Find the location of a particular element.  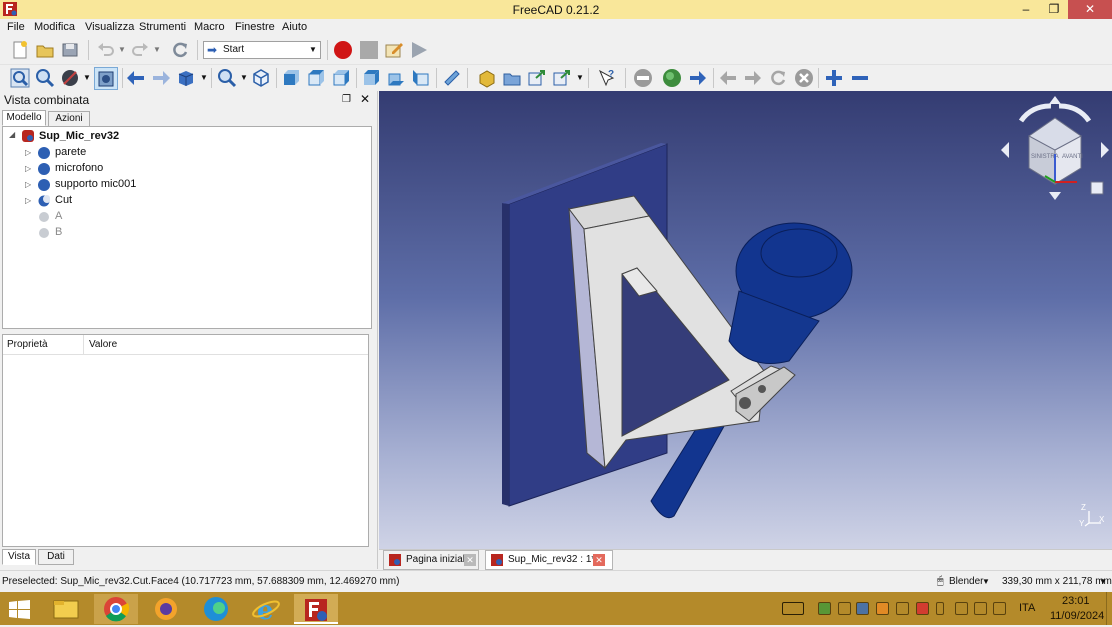

taskbar-edge is located at coordinates (216, 609).